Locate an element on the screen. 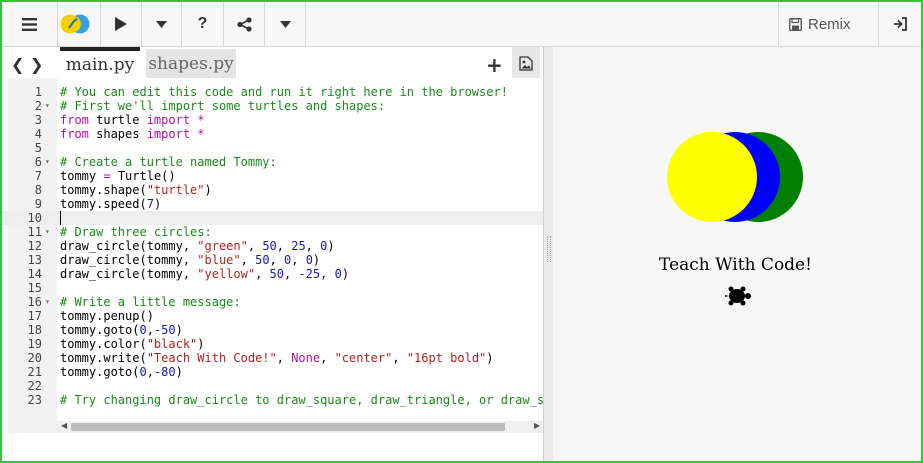 The height and width of the screenshot is (463, 923). code-line: 5 is located at coordinates (272, 148).